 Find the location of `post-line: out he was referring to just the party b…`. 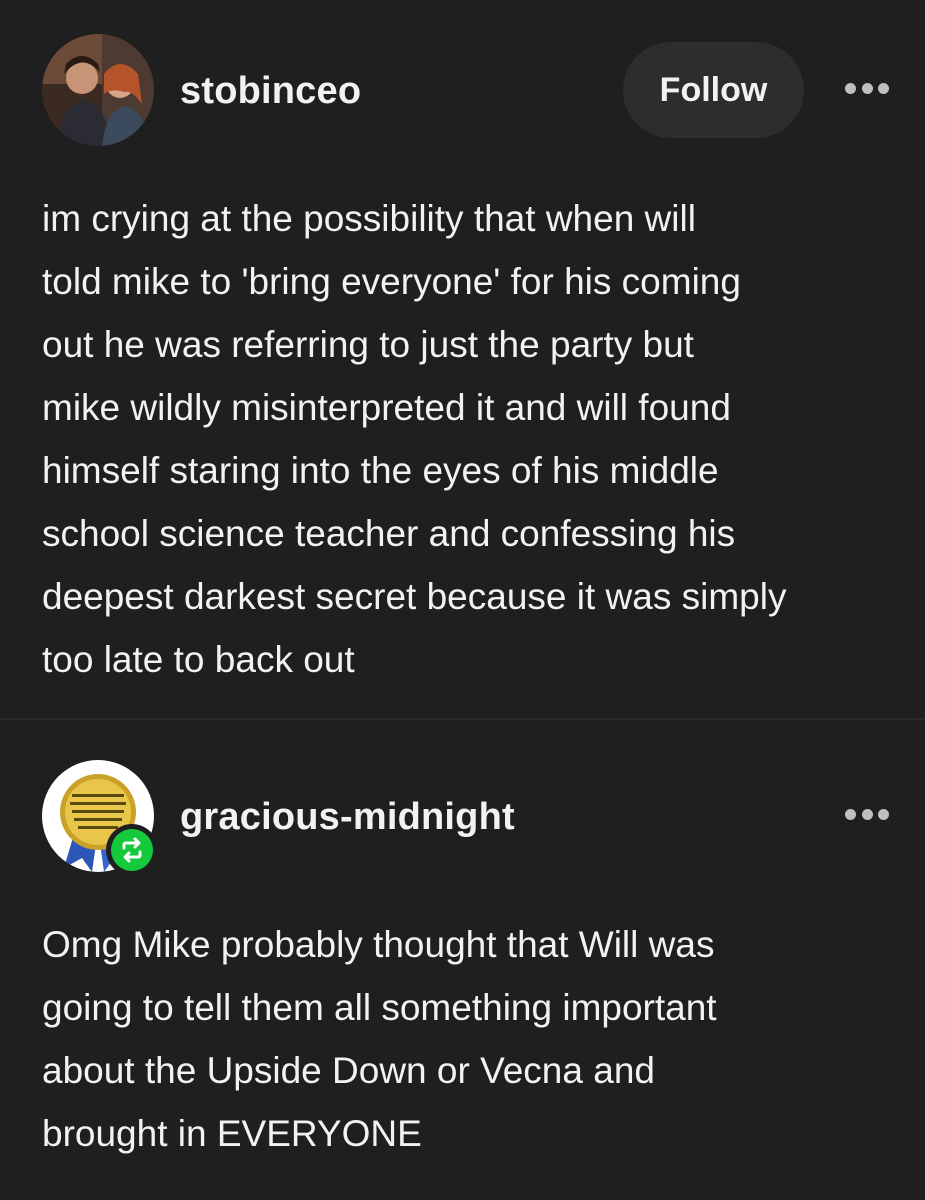

post-line: out he was referring to just the party b… is located at coordinates (368, 344).